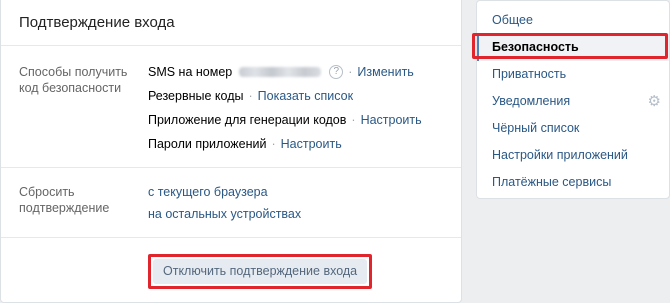 The image size is (670, 303). I want to click on reset-other-devices-link: на остальных устройствах, so click(224, 214).